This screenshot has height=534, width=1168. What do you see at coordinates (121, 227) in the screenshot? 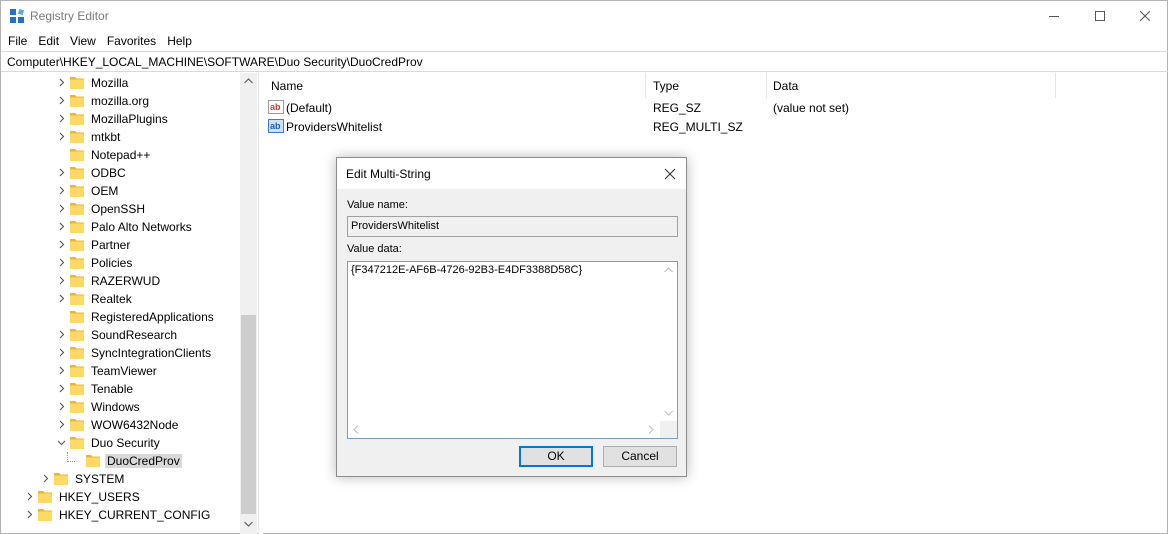
I see `tree-item: Palo Alto Networks` at bounding box center [121, 227].